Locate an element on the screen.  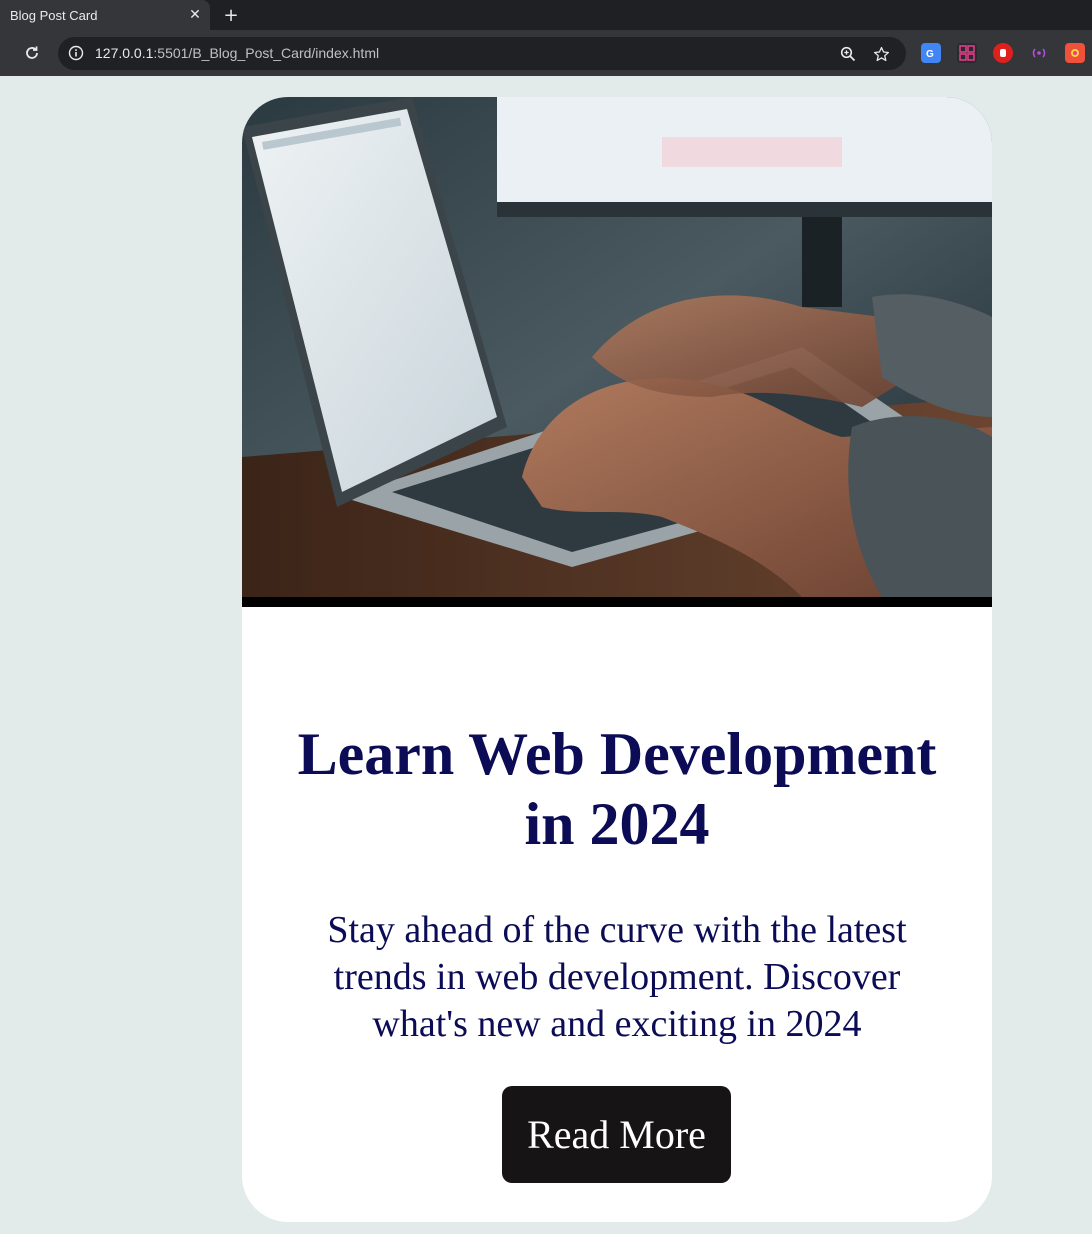
site-info-icon is located at coordinates (76, 53).